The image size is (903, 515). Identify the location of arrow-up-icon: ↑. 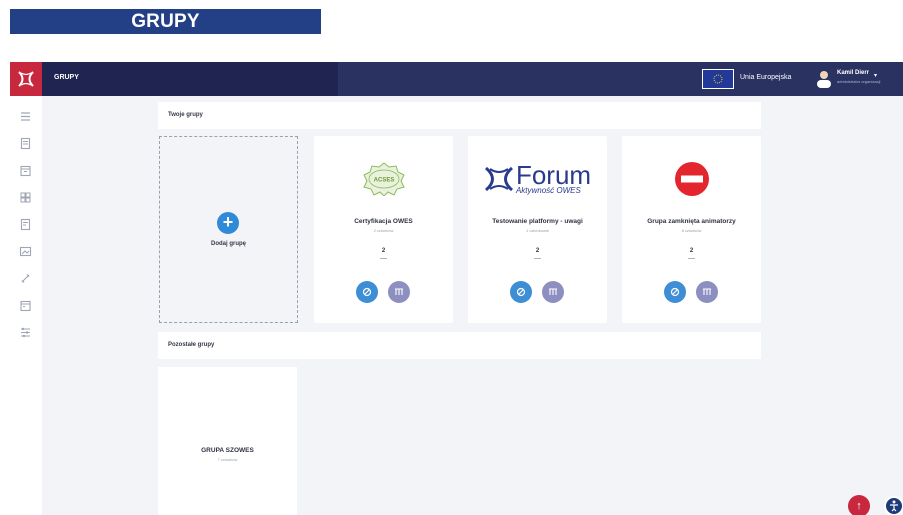
(859, 506).